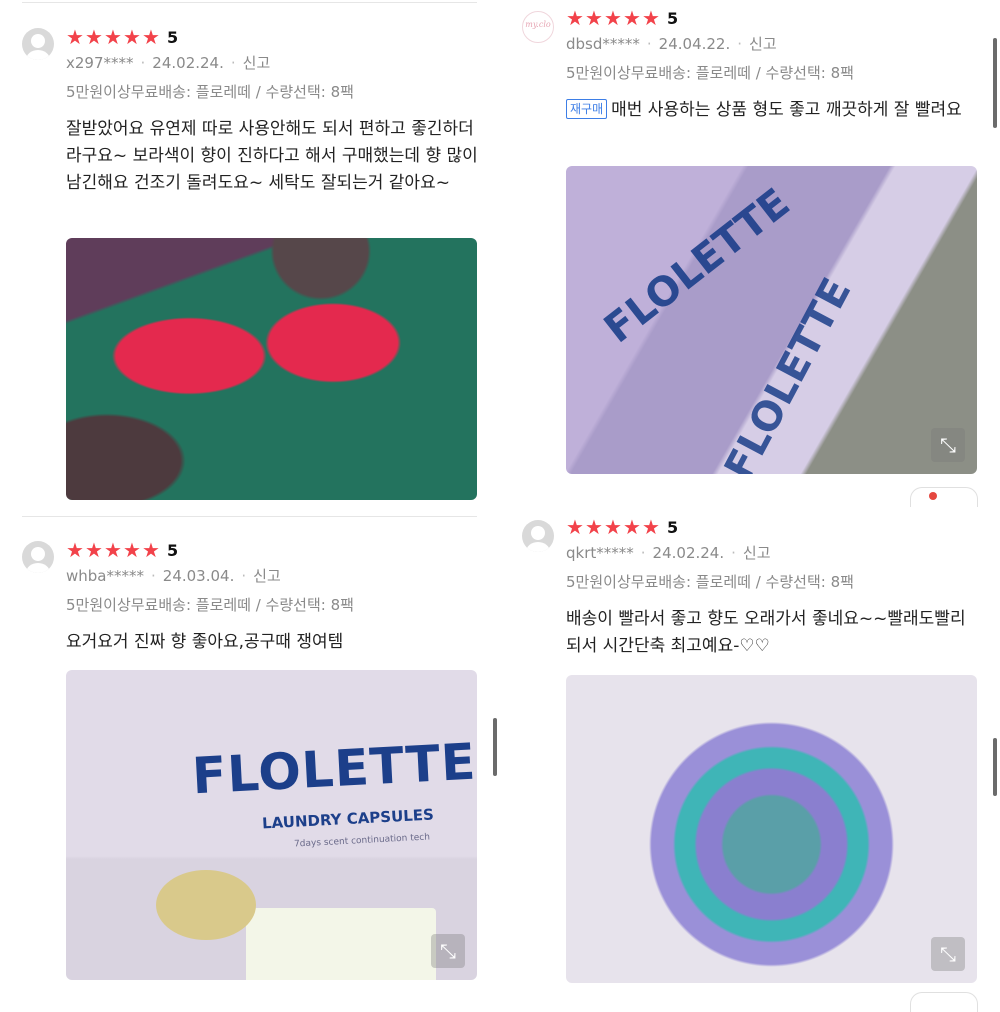 Image resolution: width=1000 pixels, height=1012 pixels. Describe the element at coordinates (694, 44) in the screenshot. I see `review-date: 24.04.22.` at that location.